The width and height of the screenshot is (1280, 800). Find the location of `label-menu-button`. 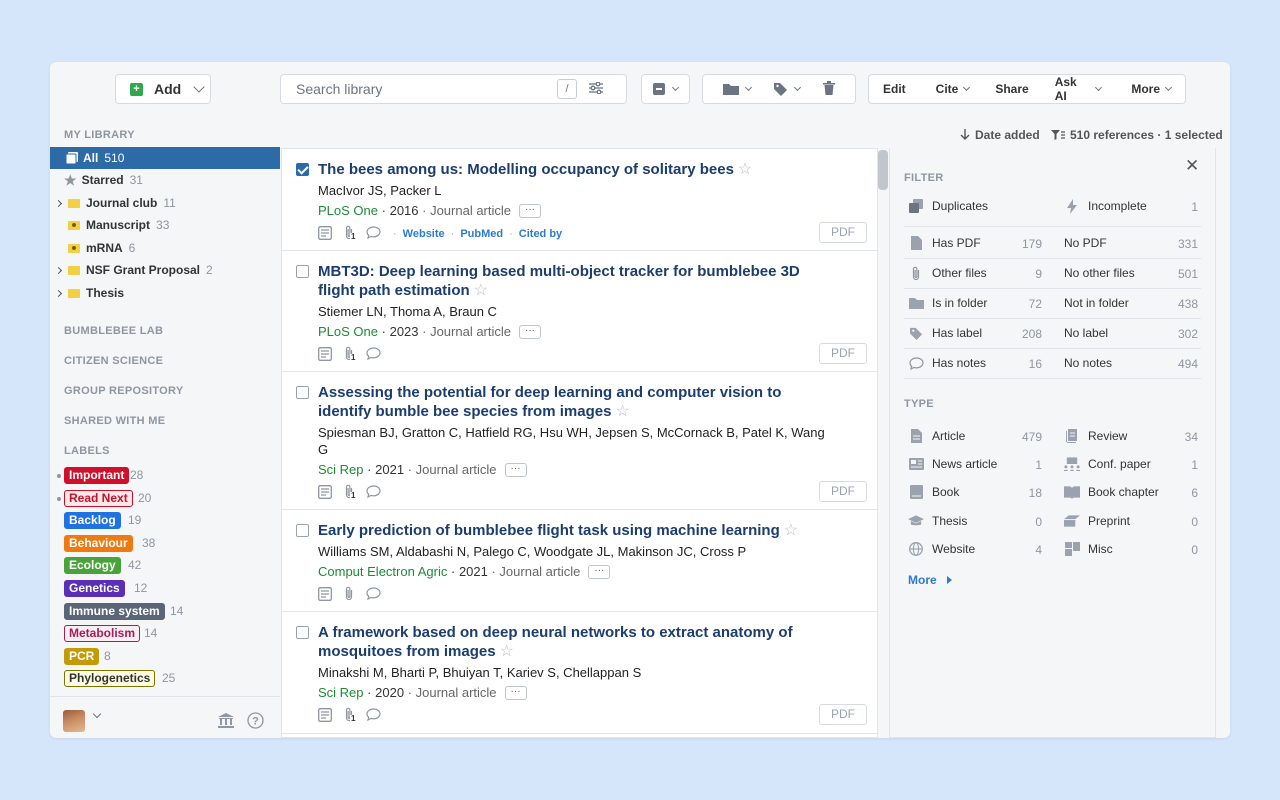

label-menu-button is located at coordinates (787, 89).